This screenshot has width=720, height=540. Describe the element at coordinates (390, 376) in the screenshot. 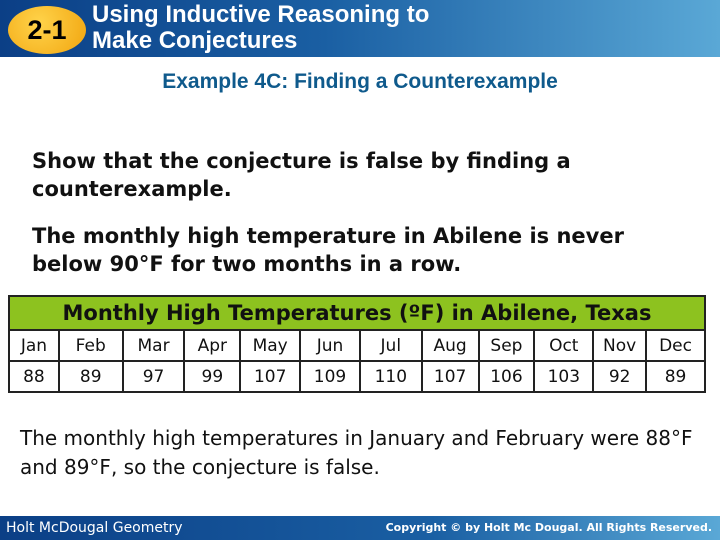

I see `temp-cell: 110` at that location.